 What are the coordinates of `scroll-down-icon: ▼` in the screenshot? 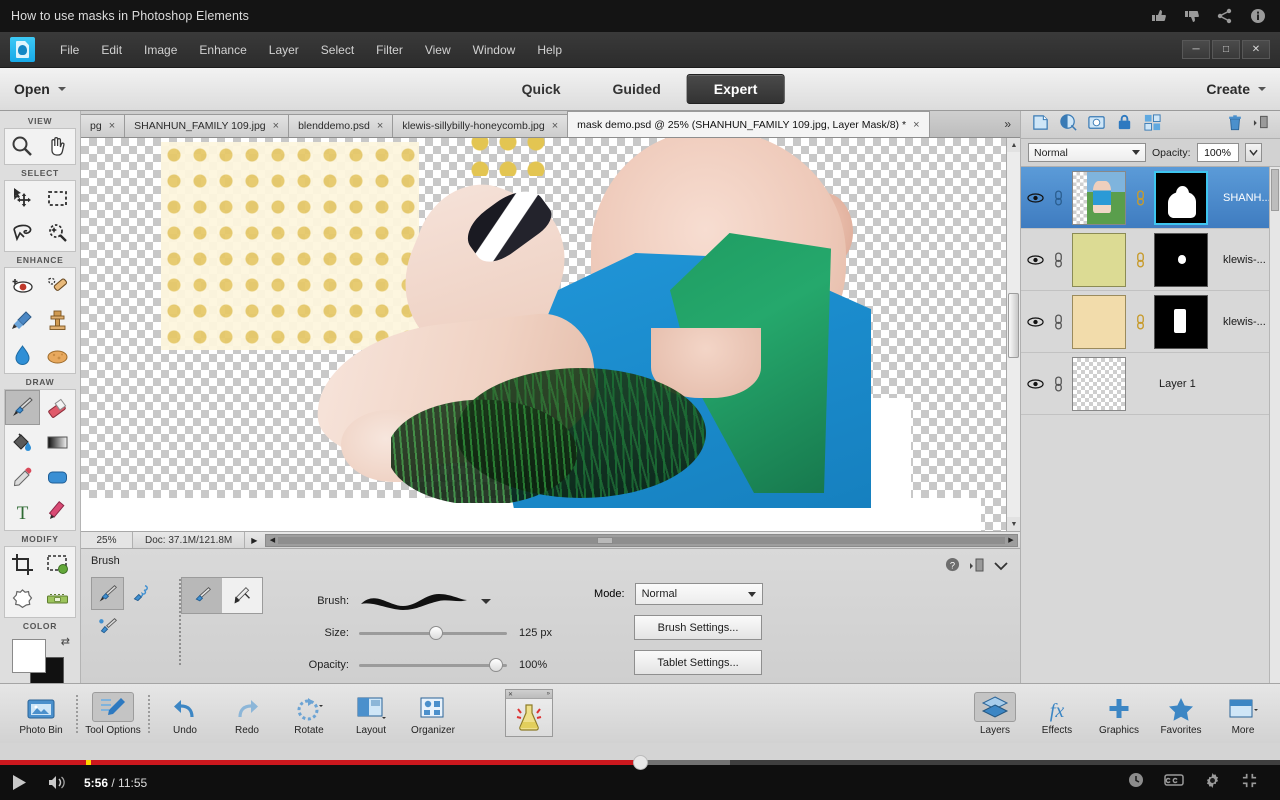 It's located at (1013, 524).